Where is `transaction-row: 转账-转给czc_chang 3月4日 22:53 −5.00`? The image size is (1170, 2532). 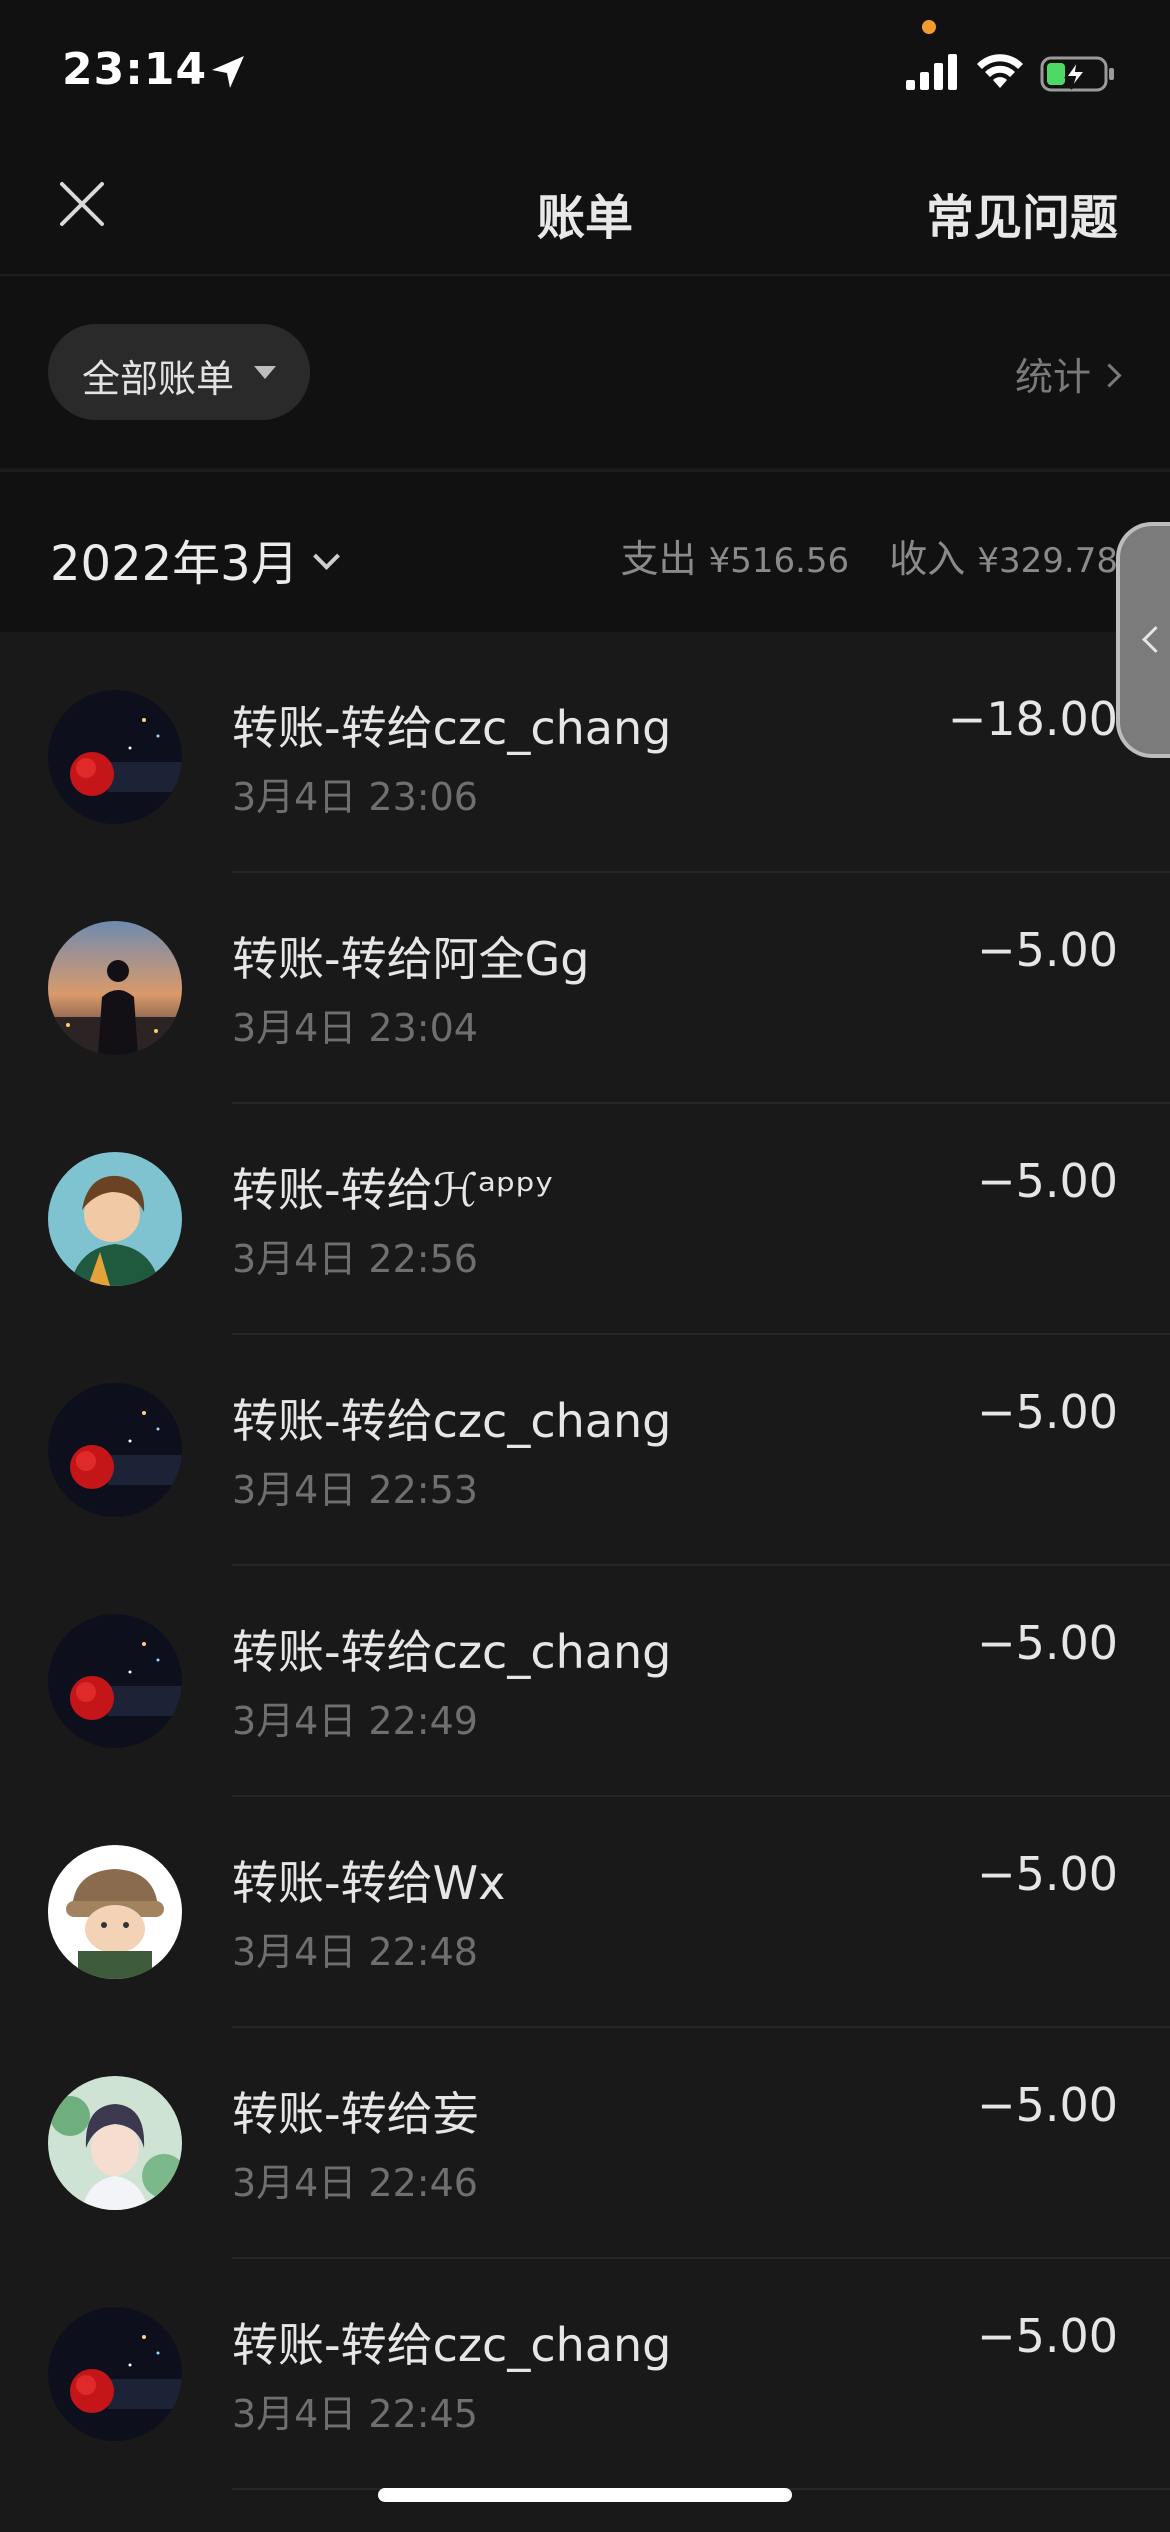 transaction-row: 转账-转给czc_chang 3月4日 22:53 −5.00 is located at coordinates (585, 1450).